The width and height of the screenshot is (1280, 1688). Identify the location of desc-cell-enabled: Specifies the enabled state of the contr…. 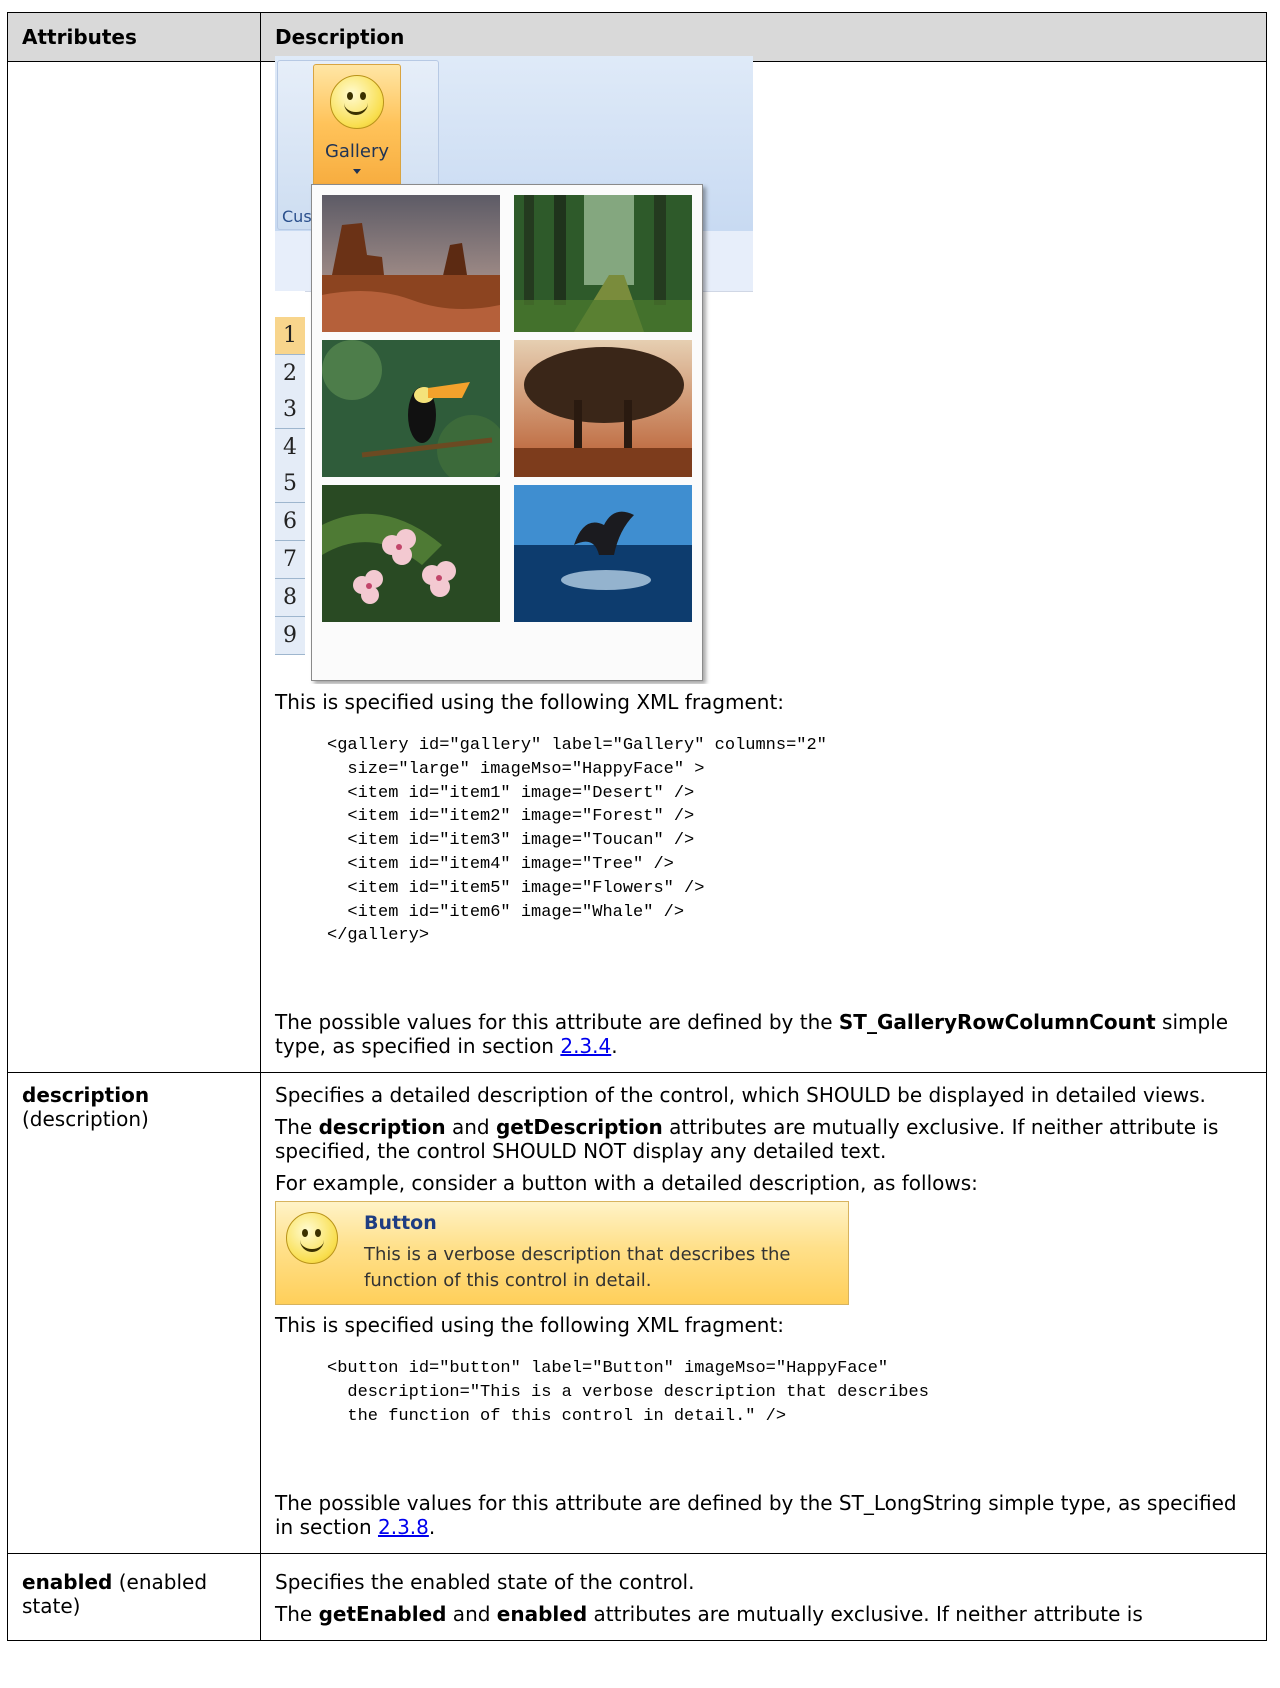
(763, 1596).